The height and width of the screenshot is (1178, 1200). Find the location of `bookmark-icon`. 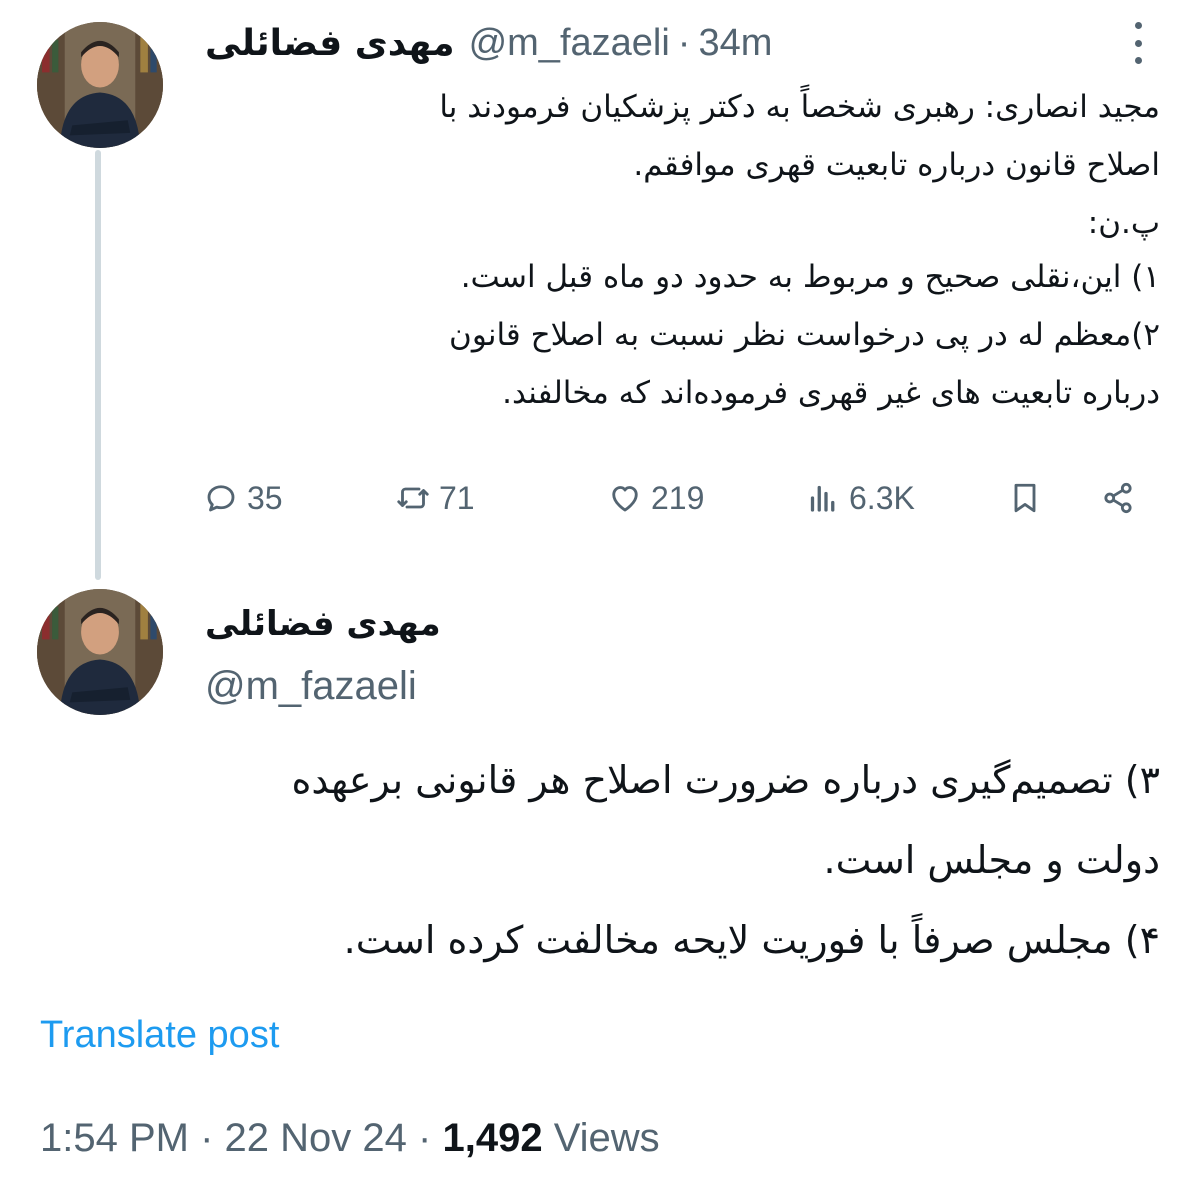

bookmark-icon is located at coordinates (1025, 498).